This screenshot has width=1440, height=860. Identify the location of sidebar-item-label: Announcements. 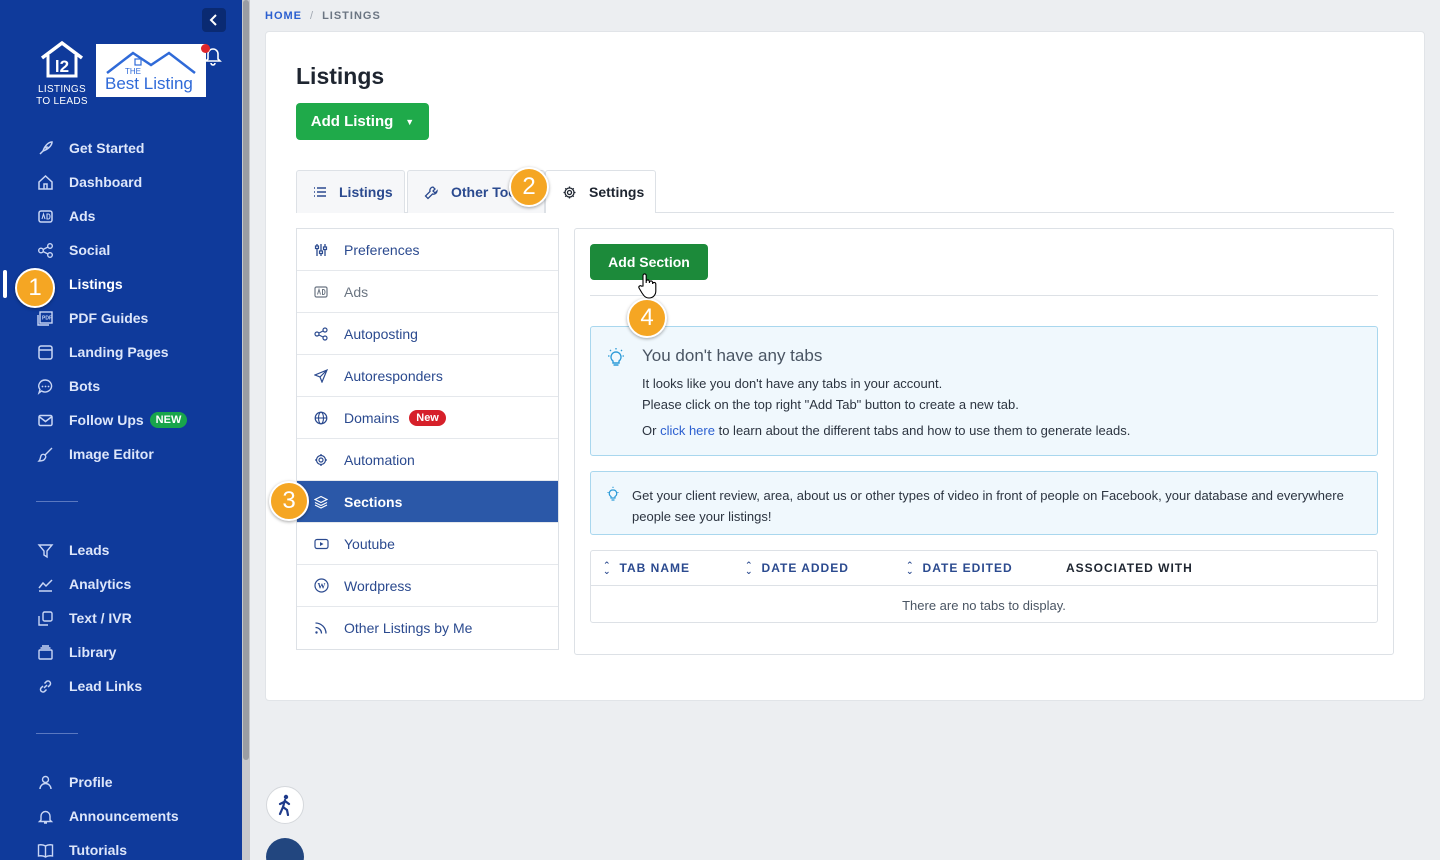
(124, 816).